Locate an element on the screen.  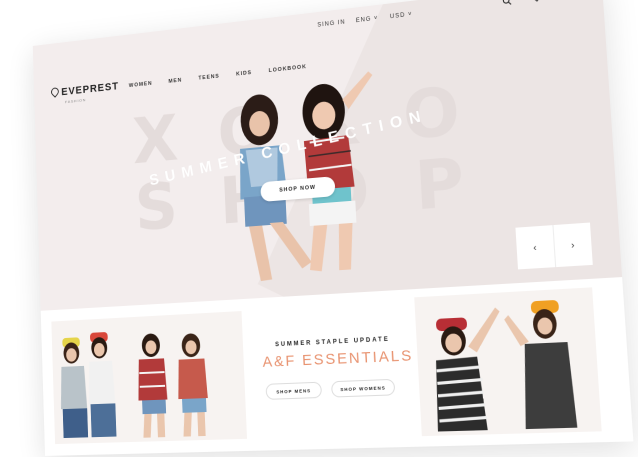
search-icon is located at coordinates (507, 4).